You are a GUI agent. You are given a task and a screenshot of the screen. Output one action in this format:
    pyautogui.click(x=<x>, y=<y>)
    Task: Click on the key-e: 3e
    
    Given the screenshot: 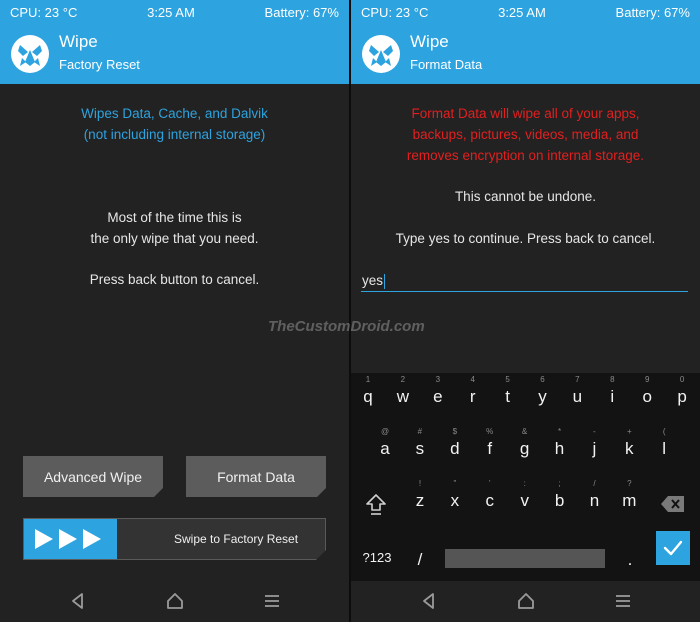 What is the action you would take?
    pyautogui.click(x=438, y=392)
    